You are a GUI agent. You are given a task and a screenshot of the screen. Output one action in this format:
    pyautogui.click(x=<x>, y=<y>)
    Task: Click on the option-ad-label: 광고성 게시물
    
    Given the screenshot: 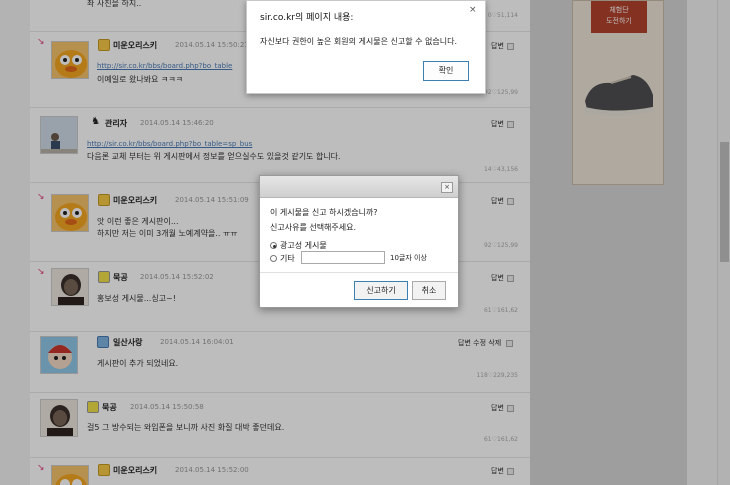 What is the action you would take?
    pyautogui.click(x=303, y=245)
    